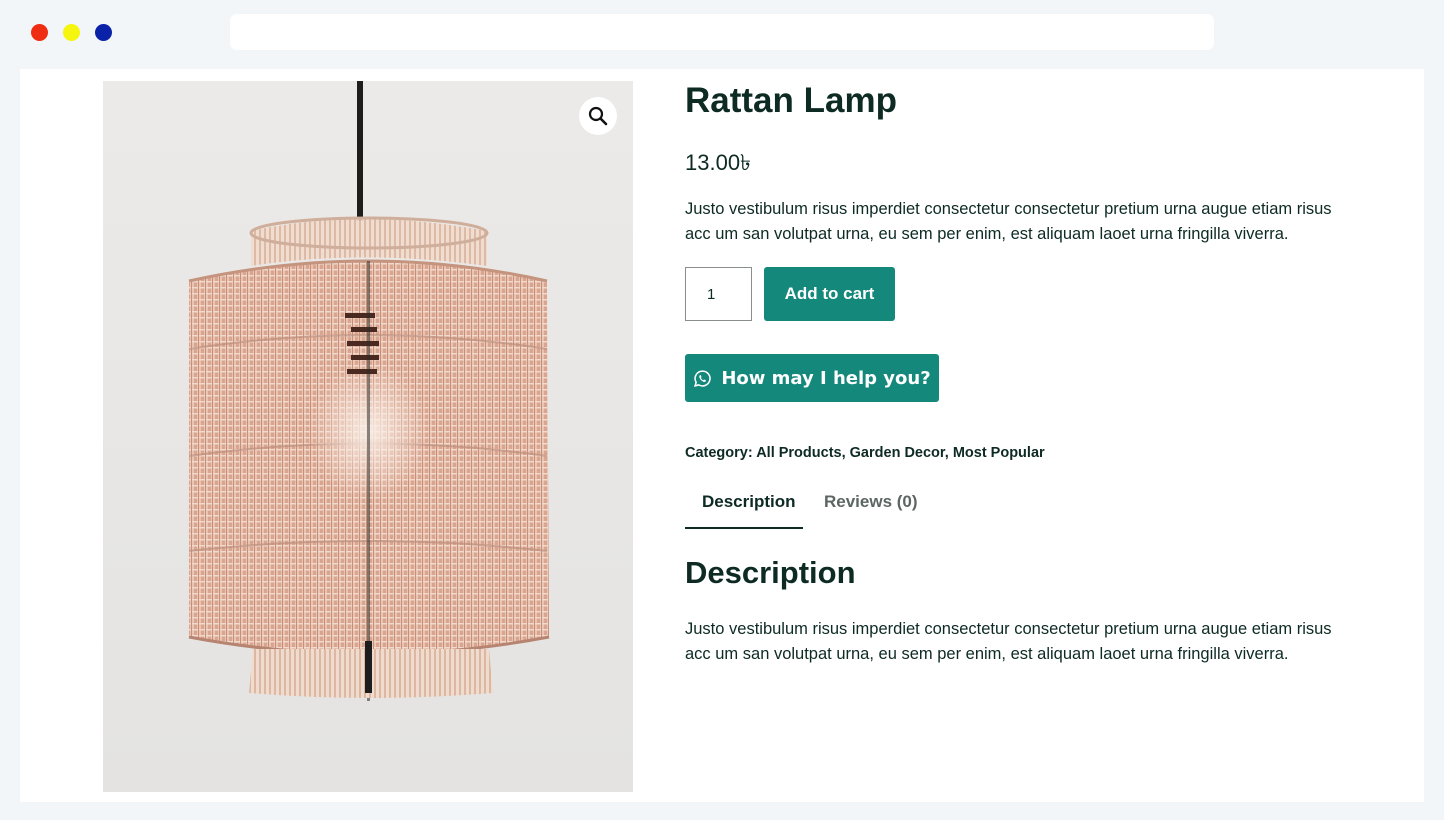 Image resolution: width=1444 pixels, height=820 pixels. I want to click on whatsapp-help-button: How may I help you?, so click(812, 378).